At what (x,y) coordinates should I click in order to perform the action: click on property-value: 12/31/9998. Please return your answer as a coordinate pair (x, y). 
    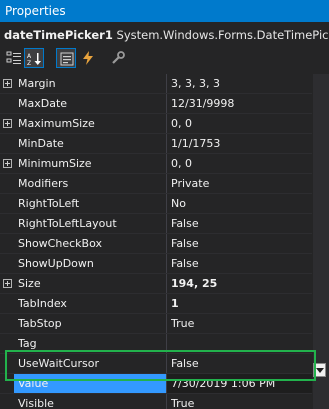
    Looking at the image, I should click on (203, 103).